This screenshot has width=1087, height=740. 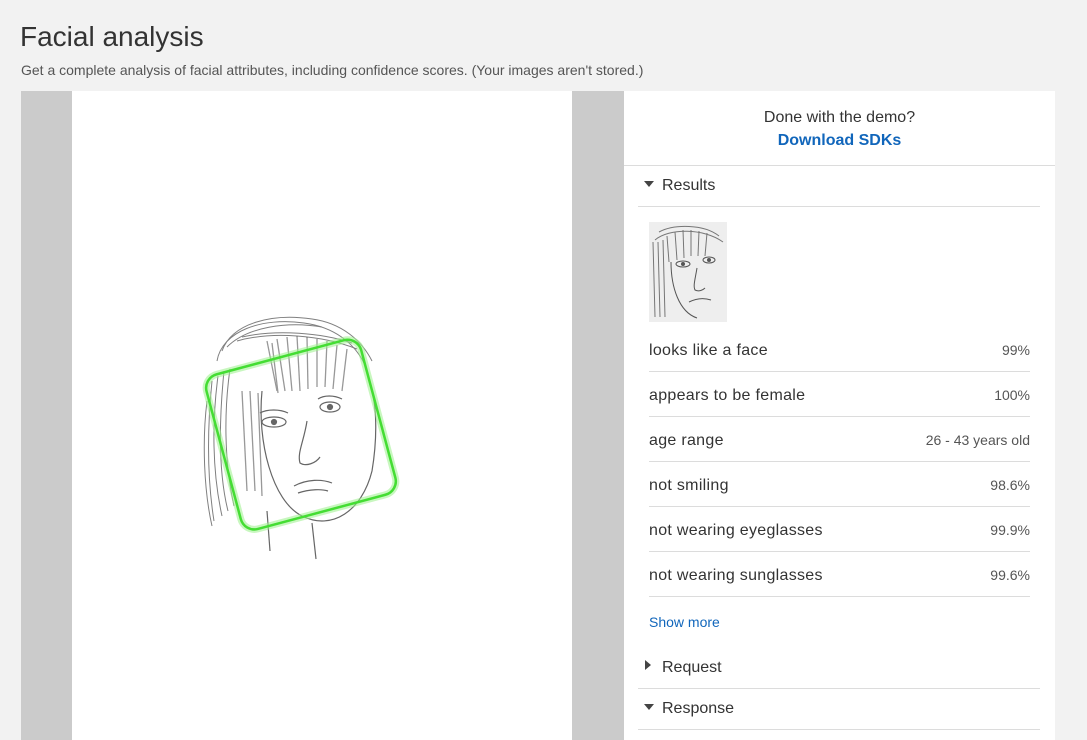 I want to click on attribute-confidence: 26 - 43 years old, so click(x=977, y=440).